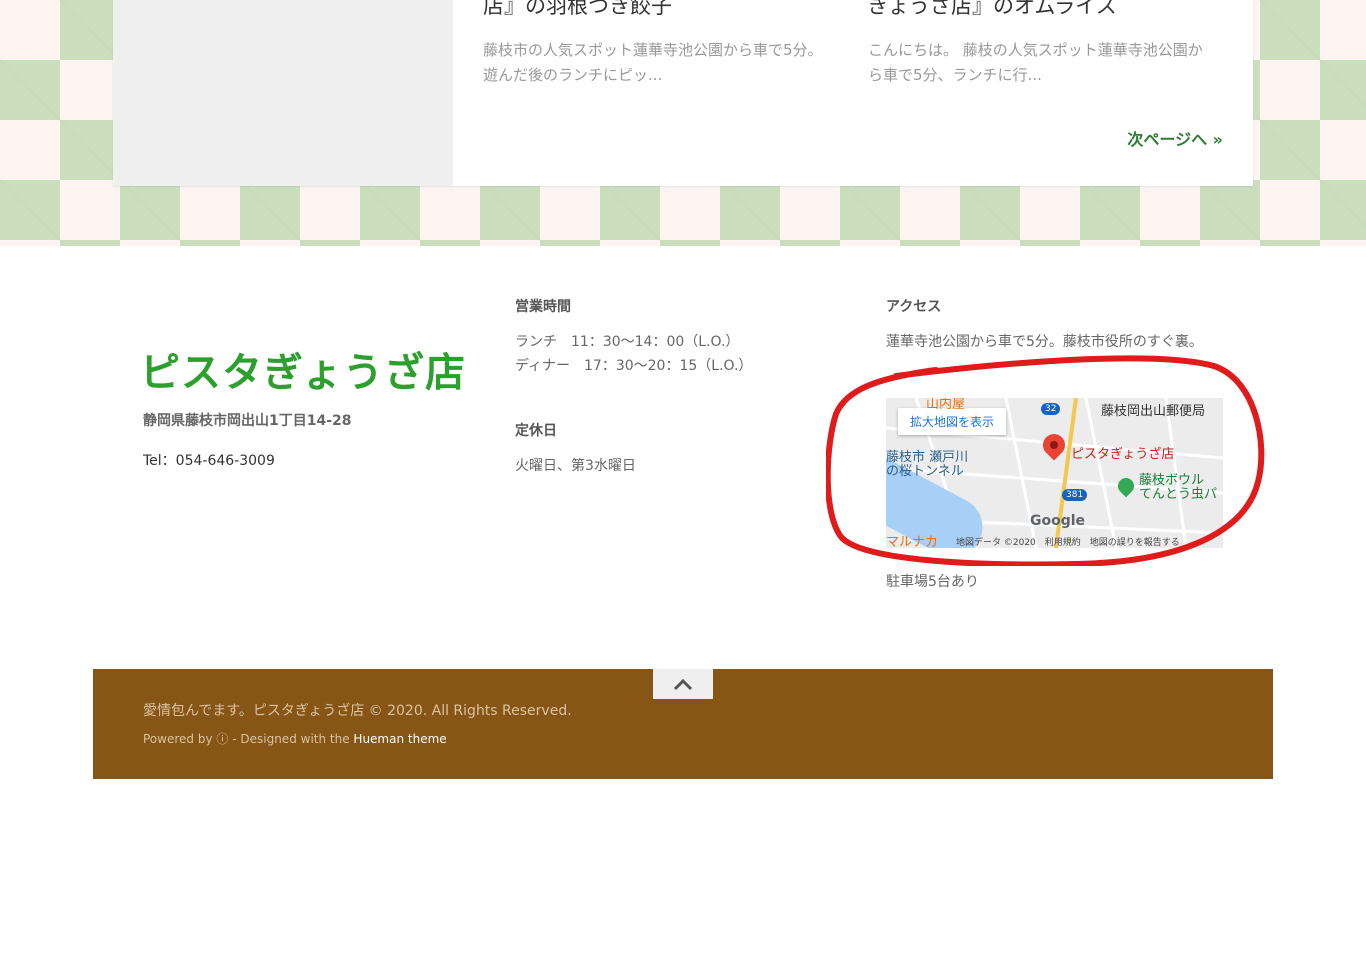 The height and width of the screenshot is (966, 1366). Describe the element at coordinates (1068, 541) in the screenshot. I see `map-attribution: 地図データ ©2020 利用規約 地図の誤りを報告する` at that location.